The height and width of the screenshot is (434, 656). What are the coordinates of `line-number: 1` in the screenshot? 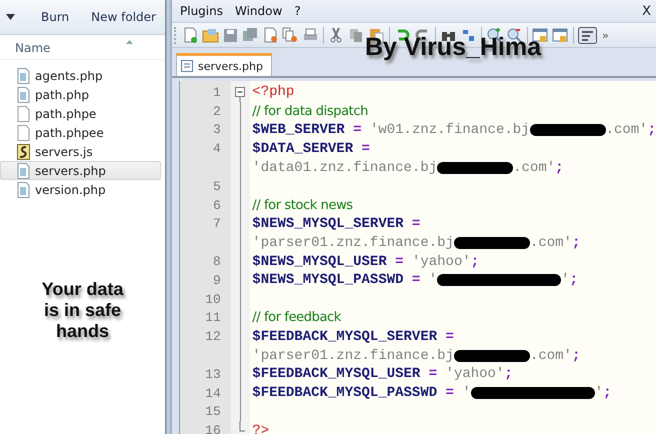 It's located at (216, 92).